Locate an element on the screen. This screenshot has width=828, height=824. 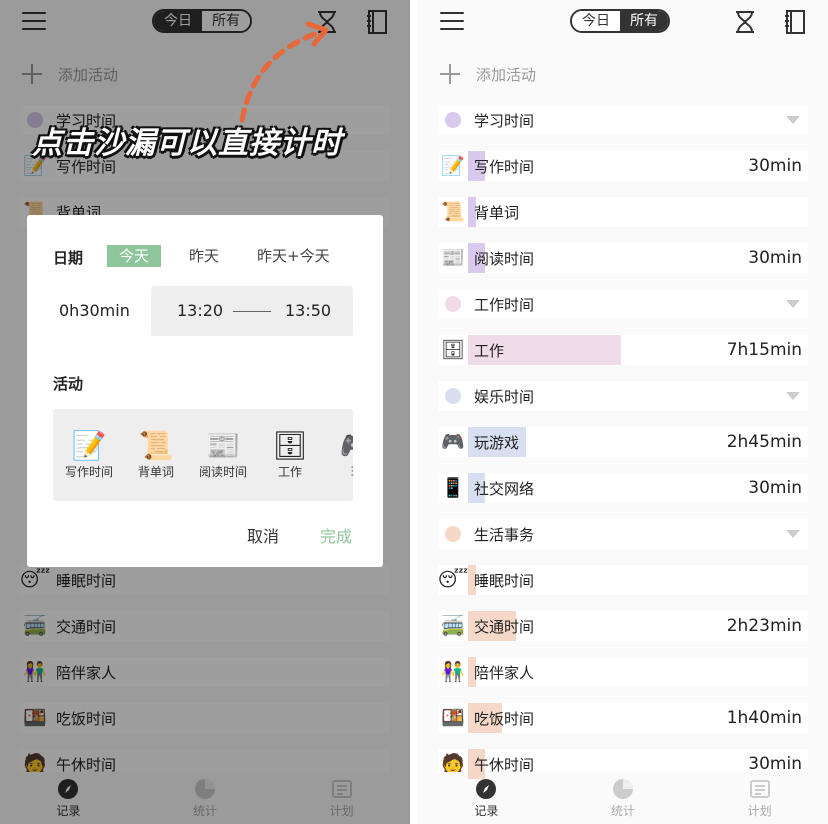
activity-name-wrap: 玩游戏 is located at coordinates (497, 442).